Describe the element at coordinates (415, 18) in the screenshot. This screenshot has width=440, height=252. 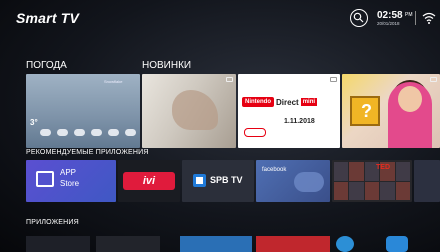
I see `topbar-divider` at that location.